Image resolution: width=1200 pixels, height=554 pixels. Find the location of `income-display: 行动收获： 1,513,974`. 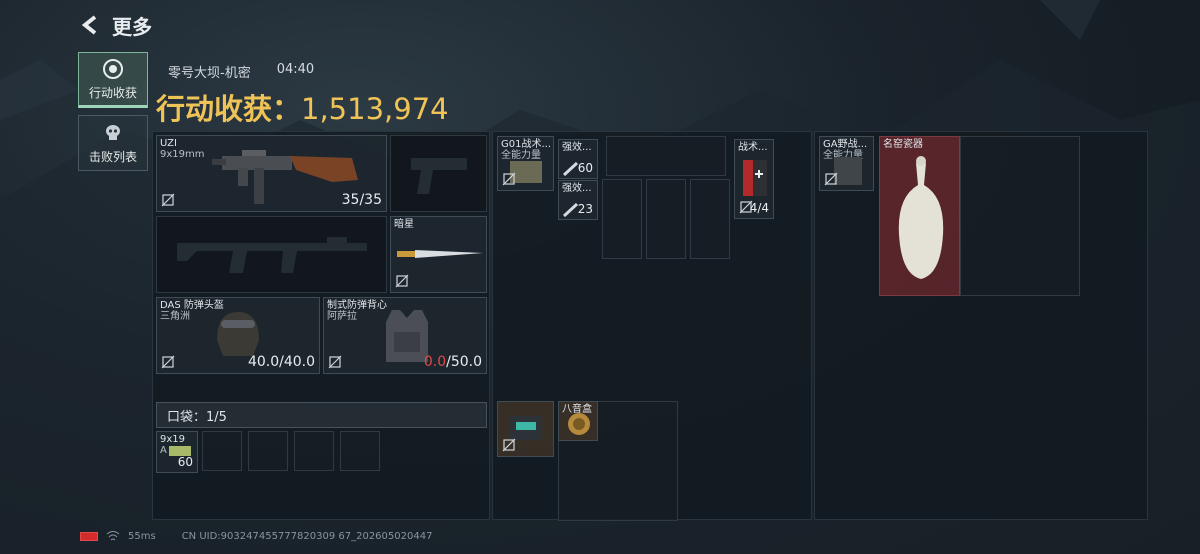

income-display: 行动收获： 1,513,974 is located at coordinates (302, 107).